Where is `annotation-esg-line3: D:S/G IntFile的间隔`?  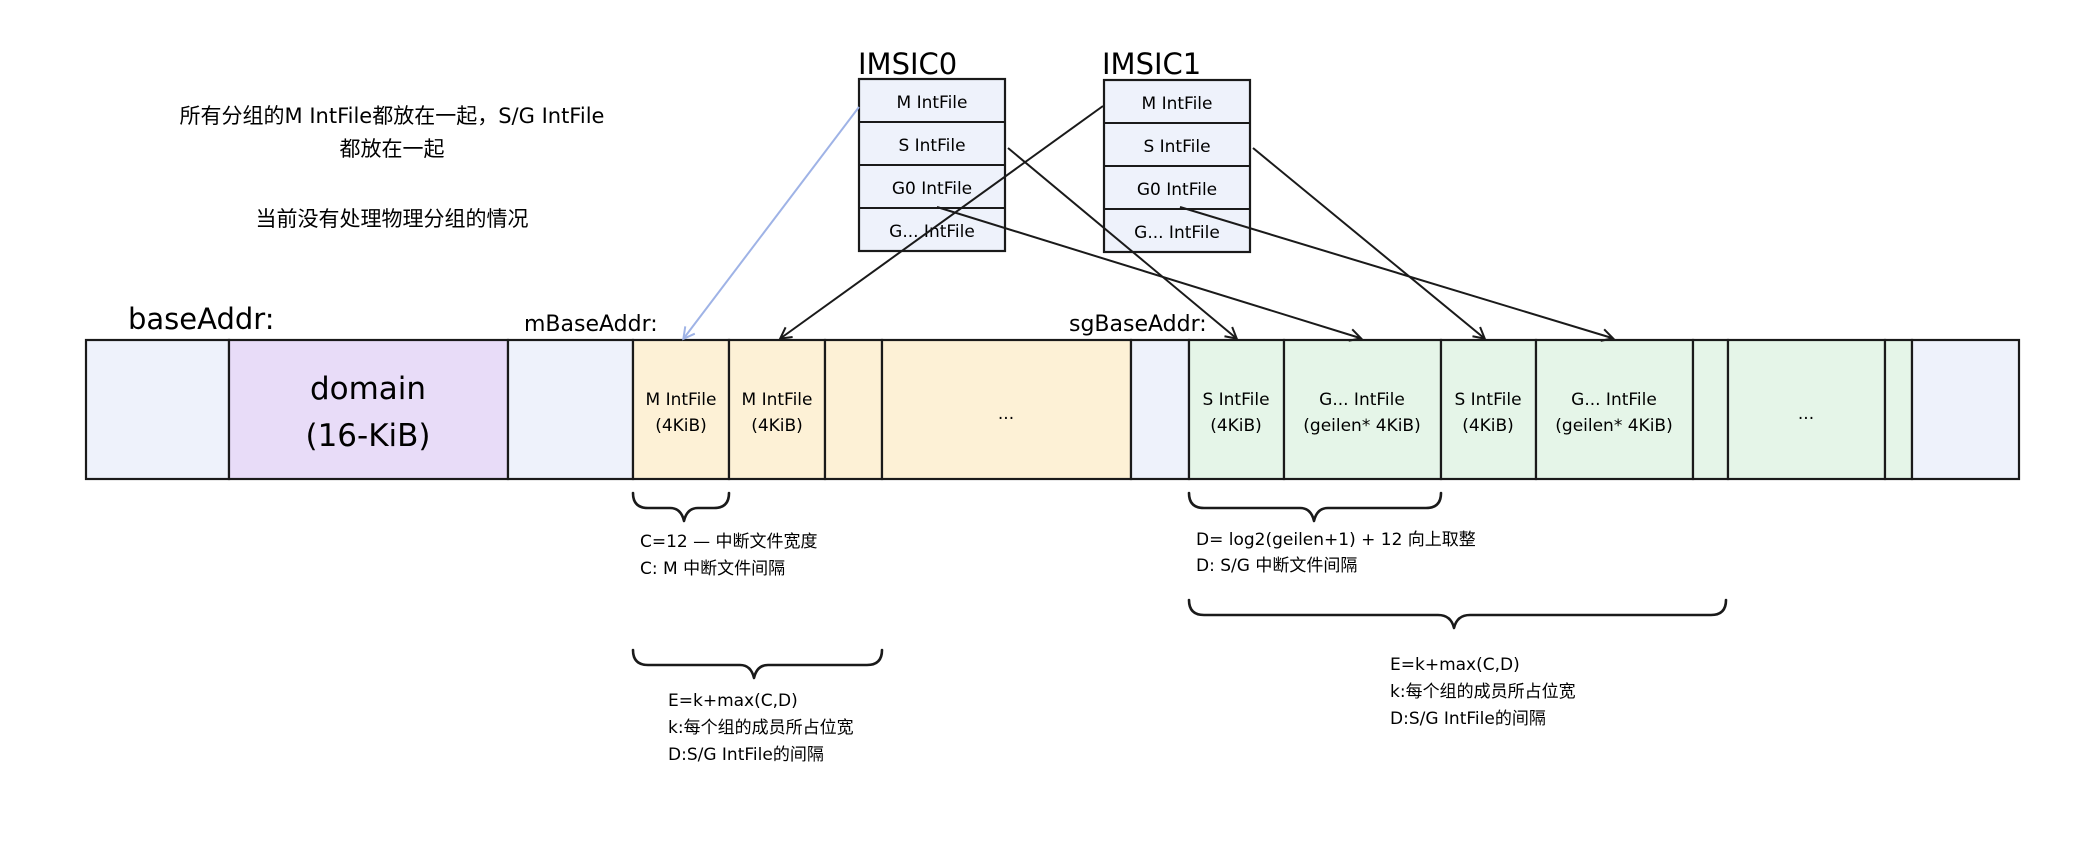 annotation-esg-line3: D:S/G IntFile的间隔 is located at coordinates (1468, 719).